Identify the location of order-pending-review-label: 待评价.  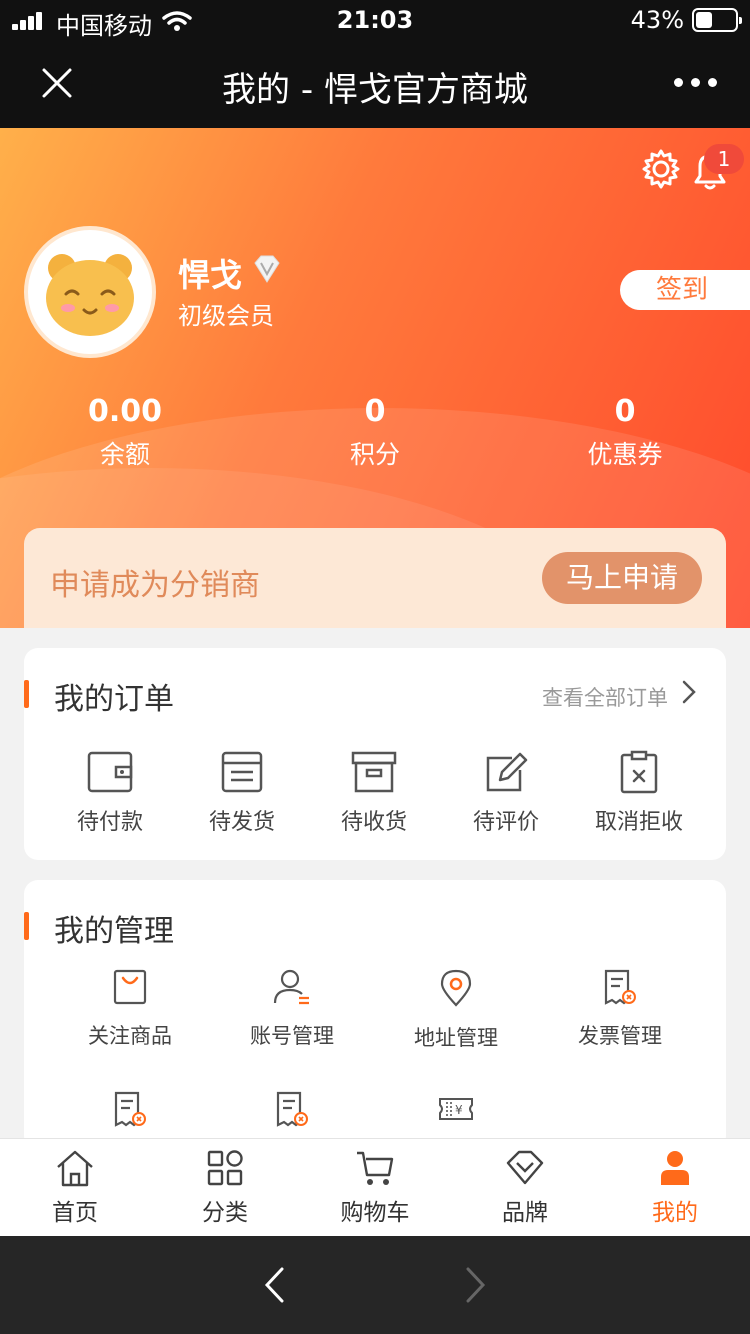
(505, 822).